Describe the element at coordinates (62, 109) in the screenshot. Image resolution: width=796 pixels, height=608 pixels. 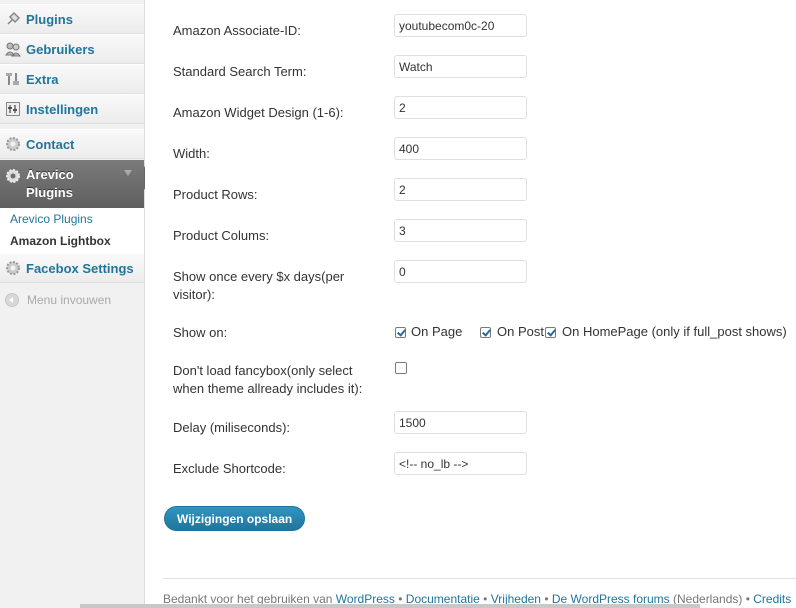
I see `sidebar-item-label: Instellingen` at that location.